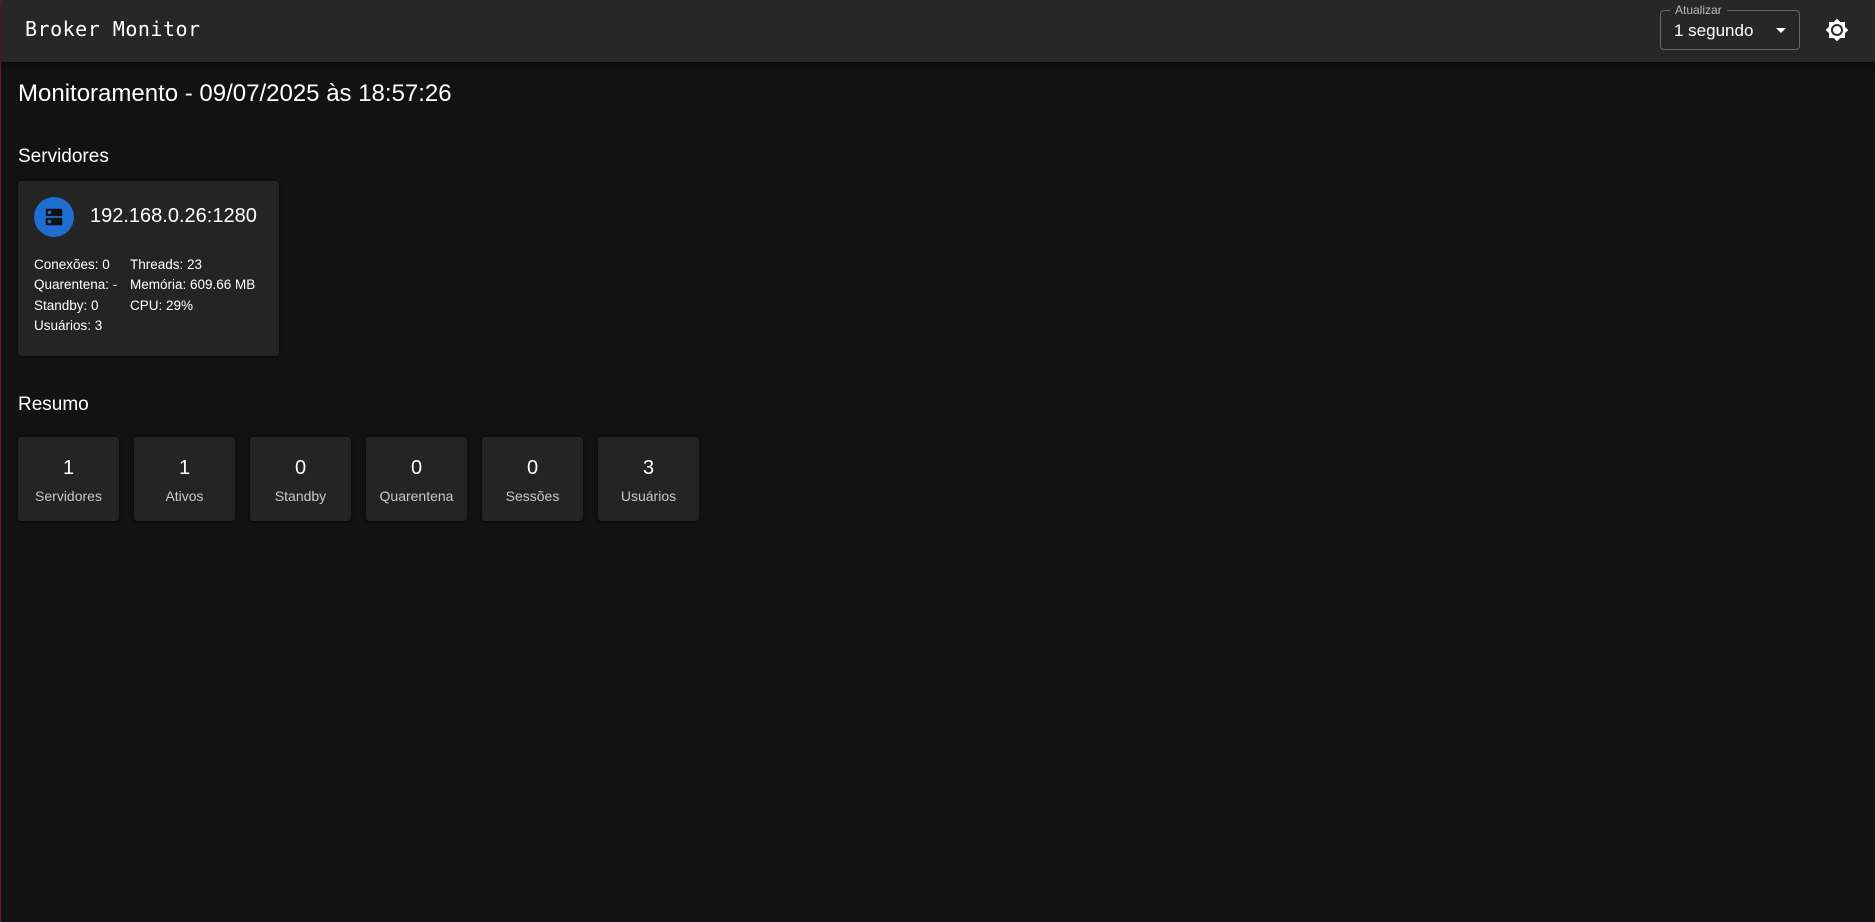 The width and height of the screenshot is (1875, 922). I want to click on summary-card-quarantine: 0 Quarentena, so click(416, 479).